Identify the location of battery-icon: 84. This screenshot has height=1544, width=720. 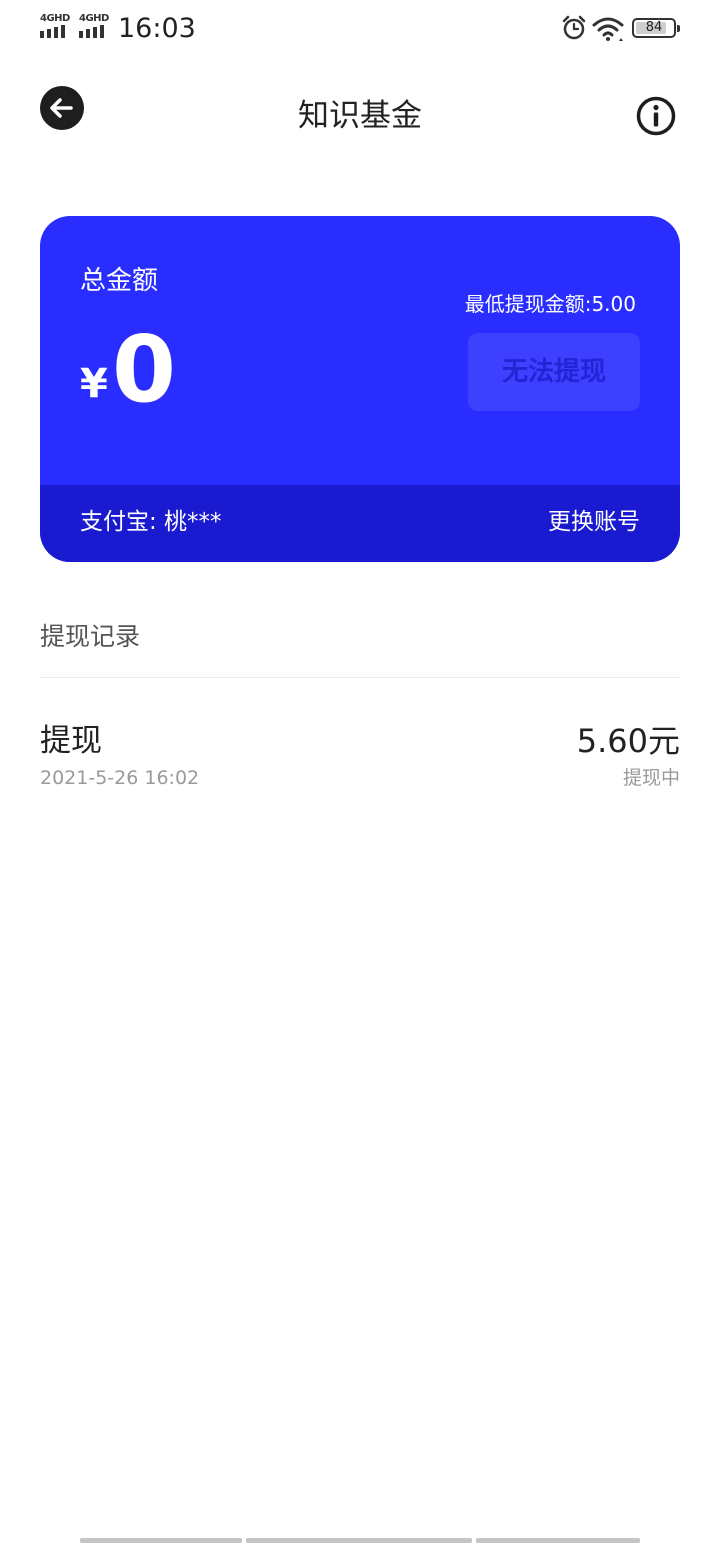
(656, 28).